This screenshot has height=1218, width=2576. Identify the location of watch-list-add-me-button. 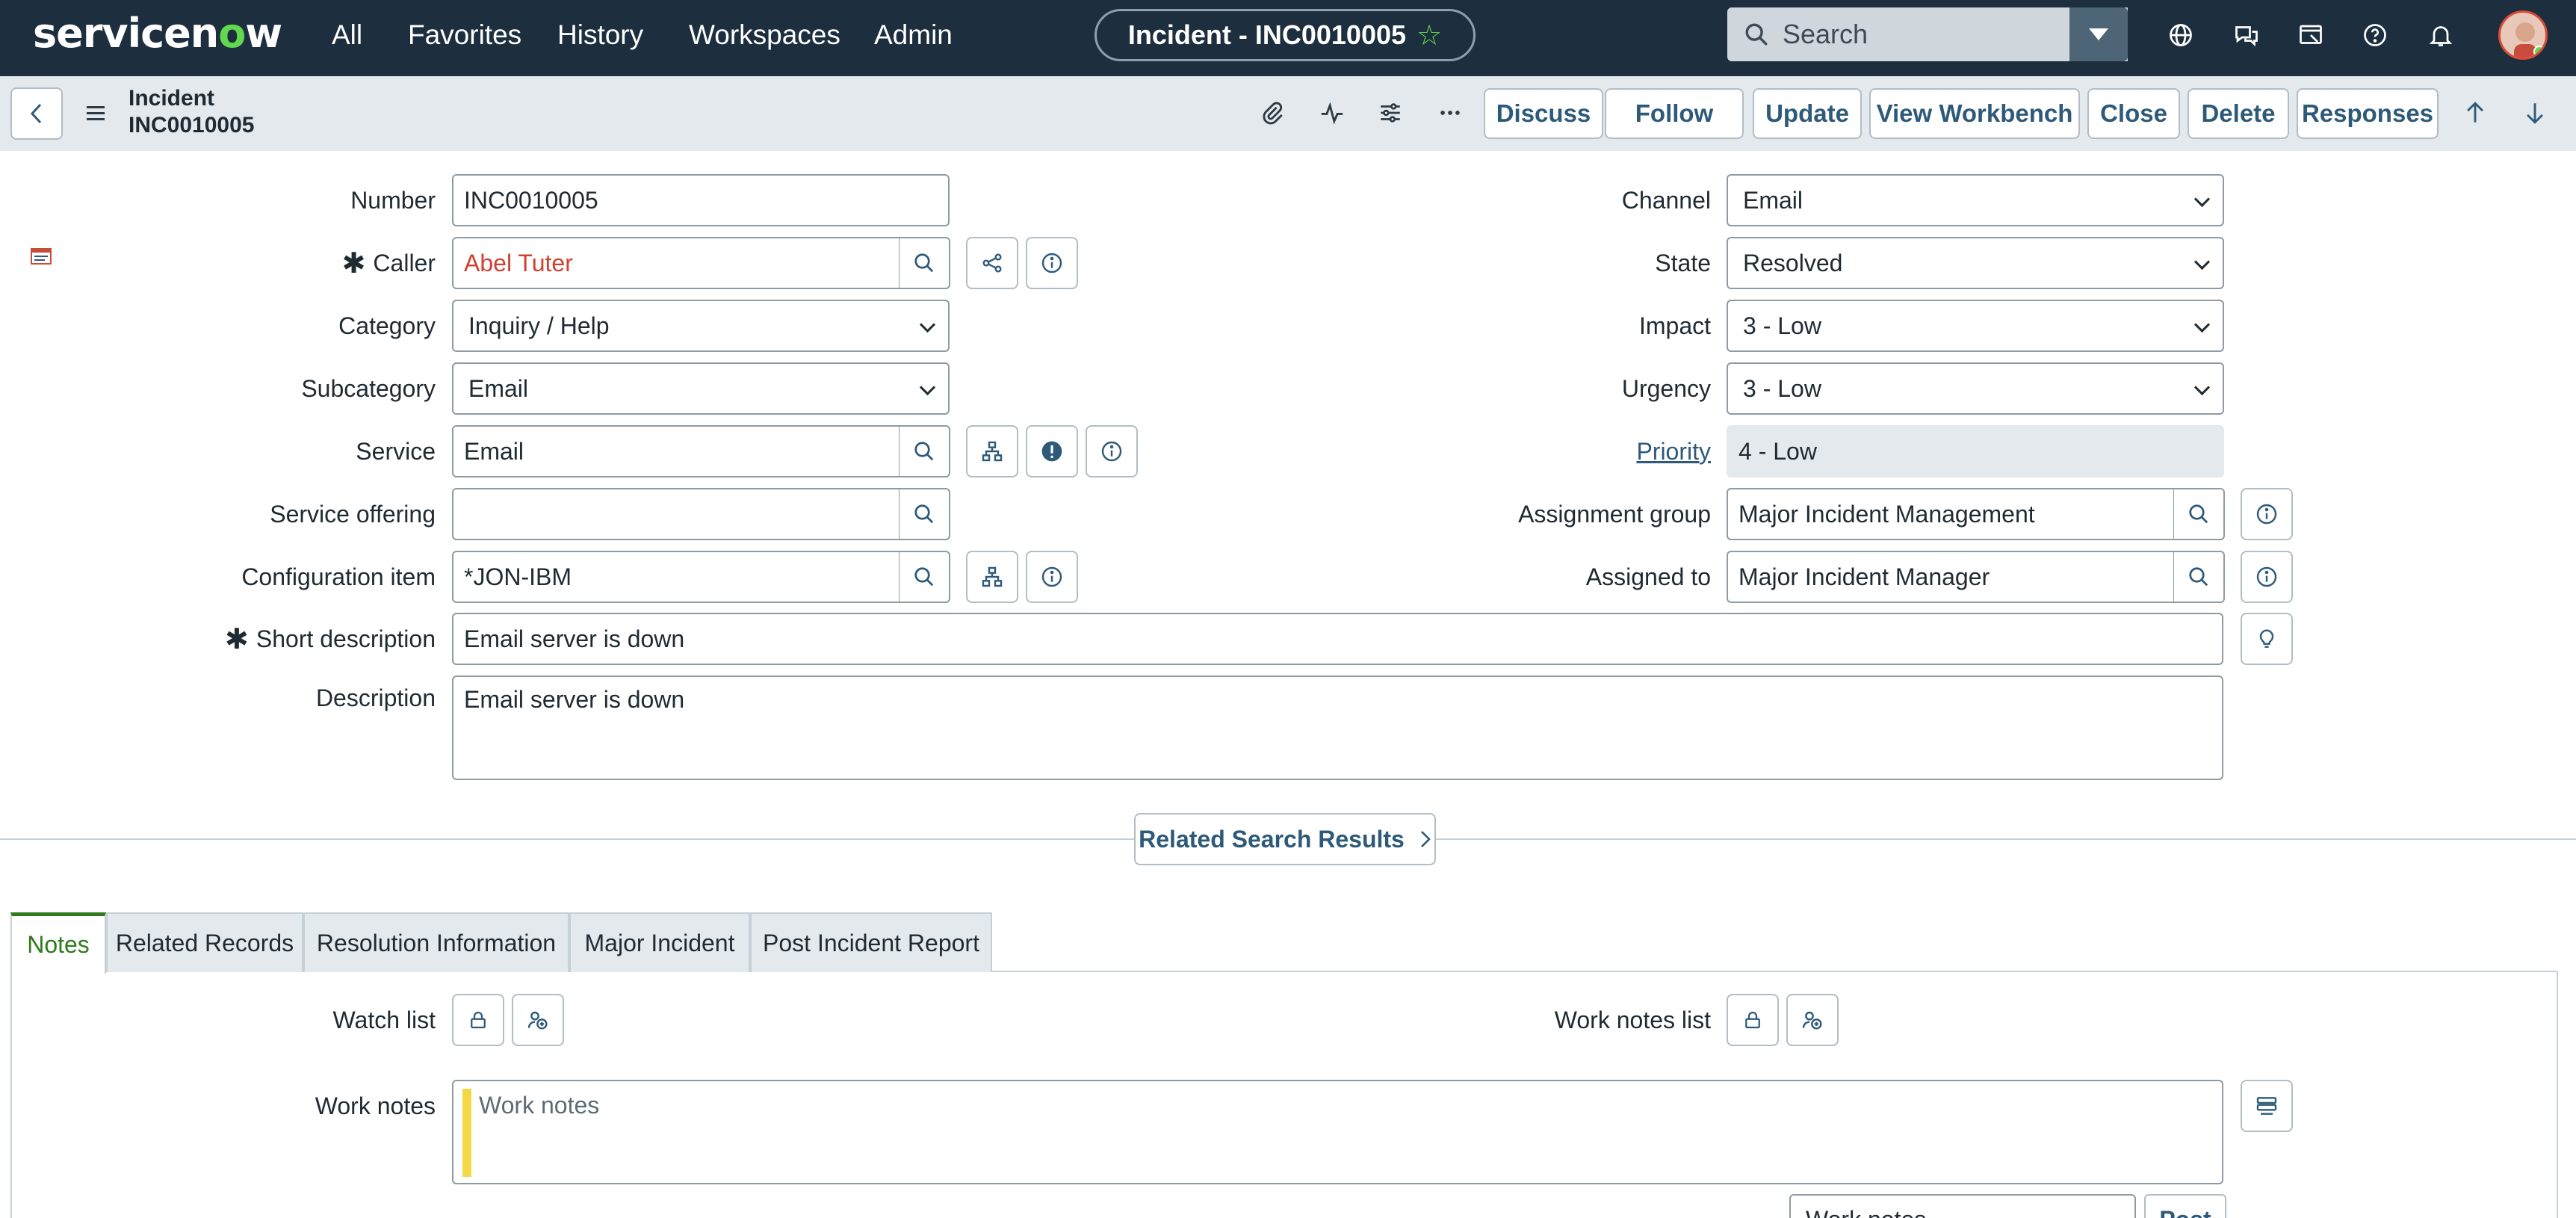
(538, 1020).